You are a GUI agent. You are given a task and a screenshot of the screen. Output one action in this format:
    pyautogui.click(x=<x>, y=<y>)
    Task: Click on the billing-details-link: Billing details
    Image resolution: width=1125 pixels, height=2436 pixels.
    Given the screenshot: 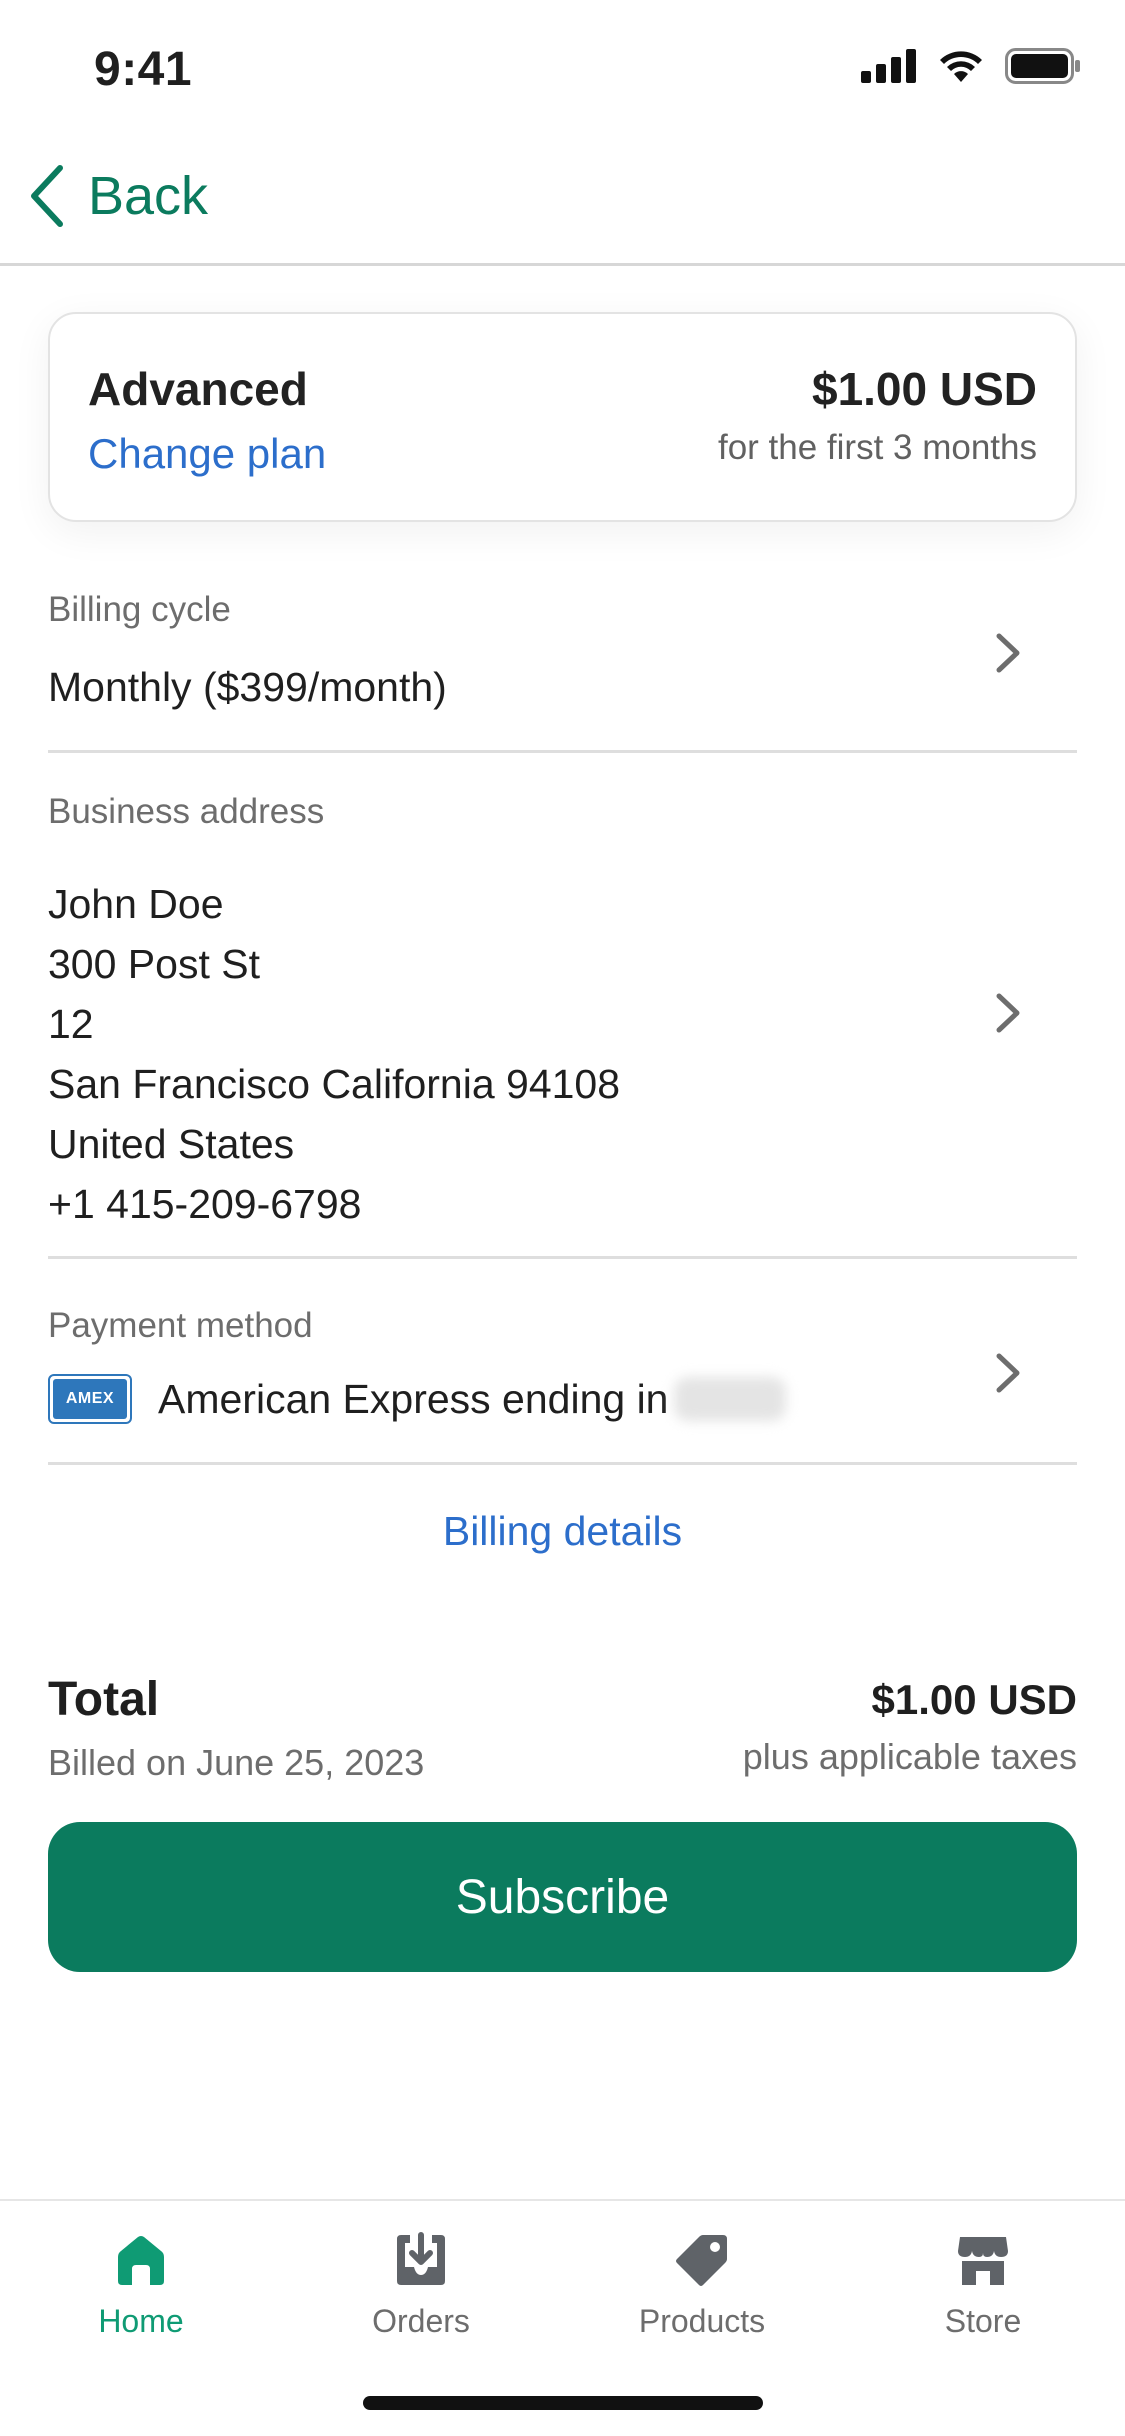 What is the action you would take?
    pyautogui.click(x=562, y=1531)
    